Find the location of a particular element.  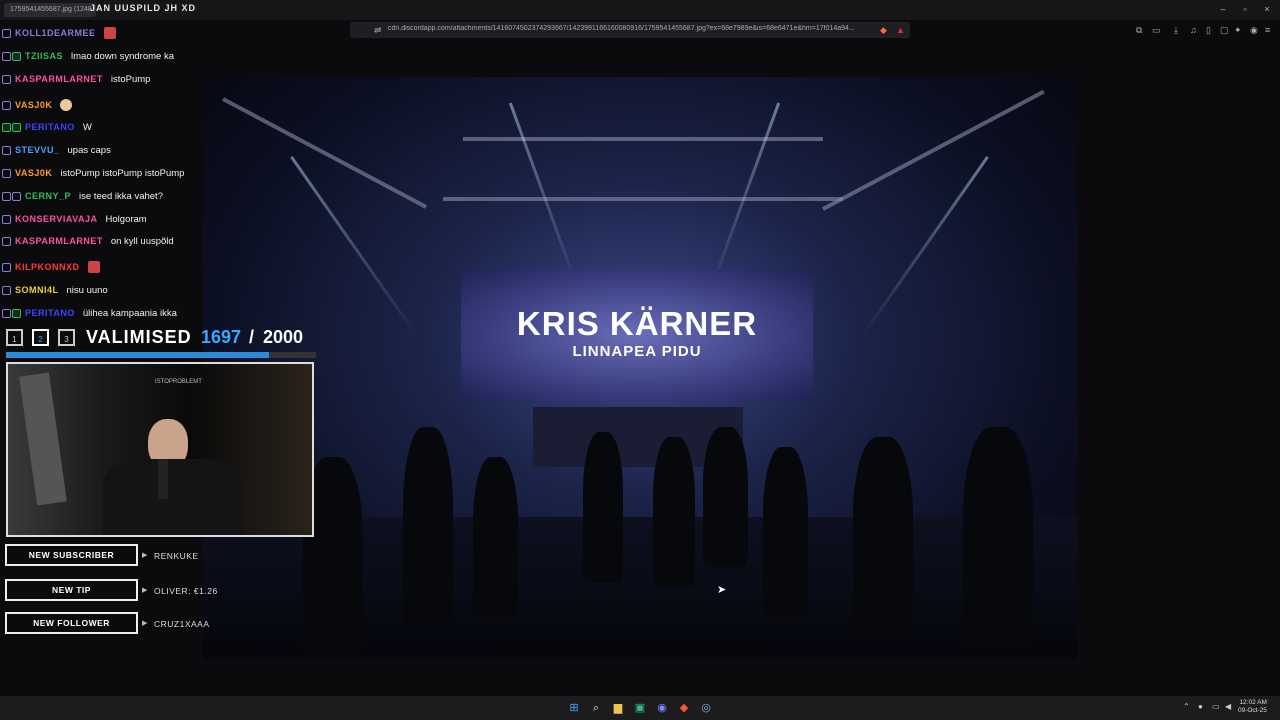

brave-icon: ◆ is located at coordinates (684, 708).